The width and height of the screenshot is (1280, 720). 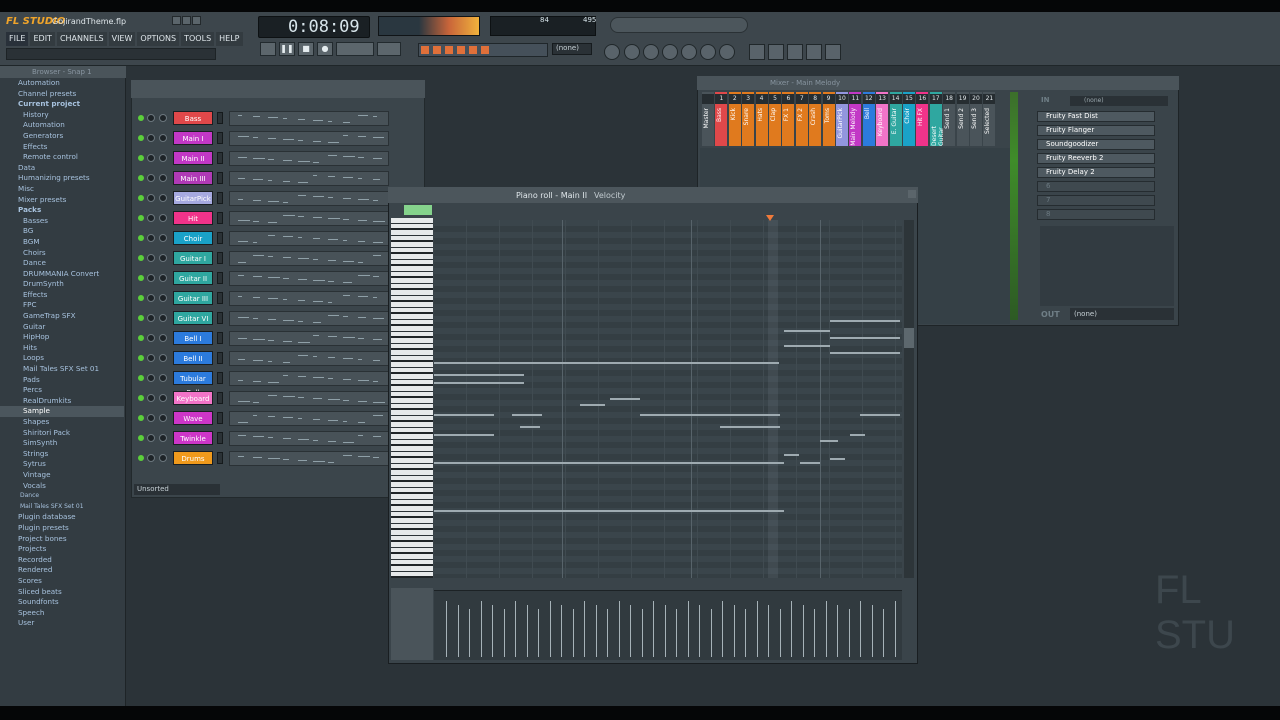 I want to click on browser-item: RealDrumkits, so click(x=62, y=401).